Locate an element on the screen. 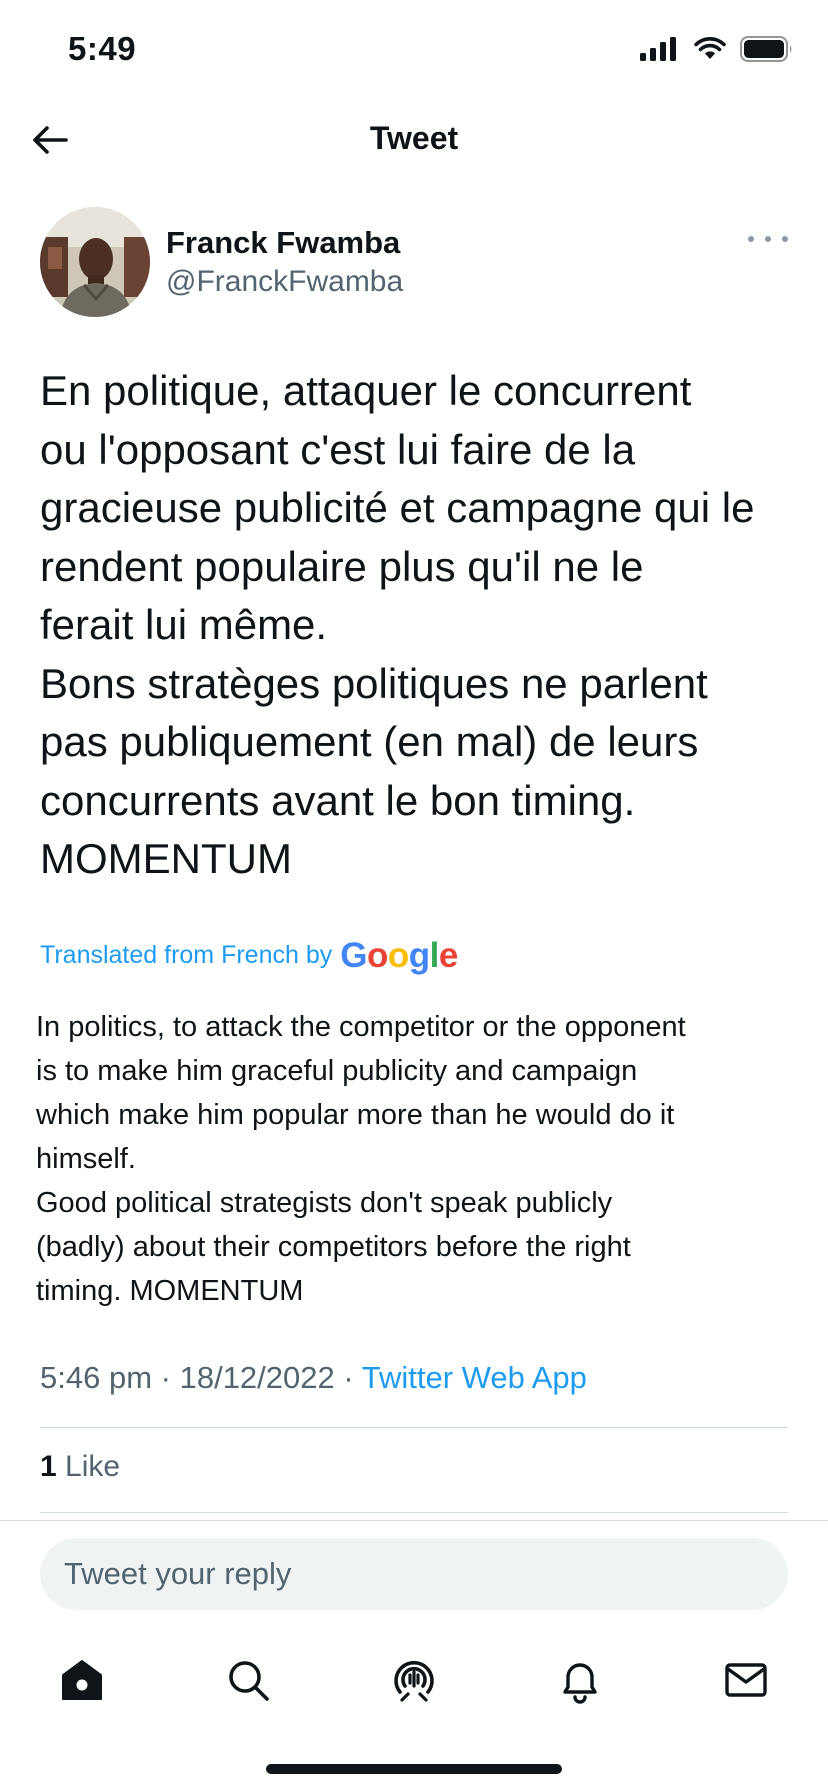  search-icon is located at coordinates (249, 1681).